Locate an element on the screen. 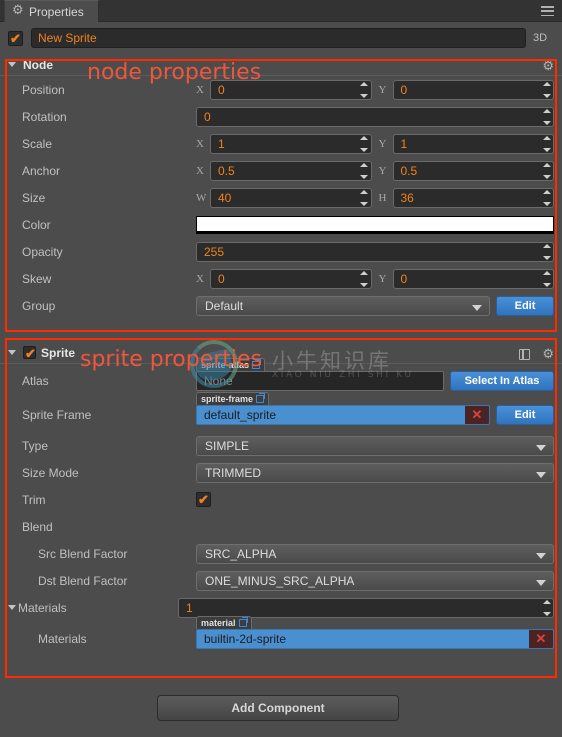 Image resolution: width=562 pixels, height=737 pixels. anchor-y-stepper is located at coordinates (546, 170).